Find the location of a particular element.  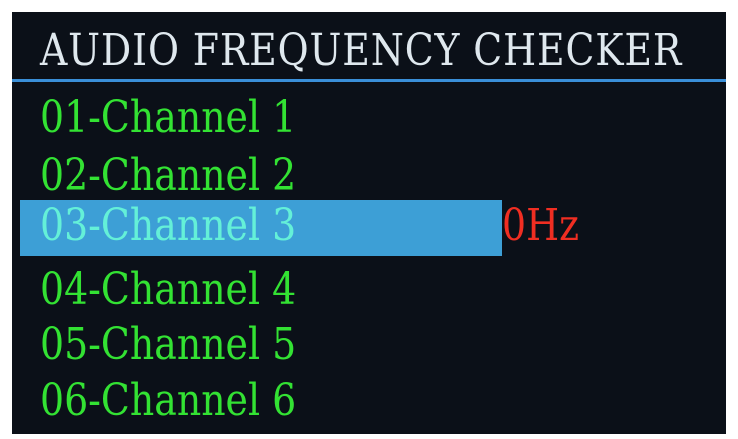

frequency-readout: 0Hz is located at coordinates (541, 225).